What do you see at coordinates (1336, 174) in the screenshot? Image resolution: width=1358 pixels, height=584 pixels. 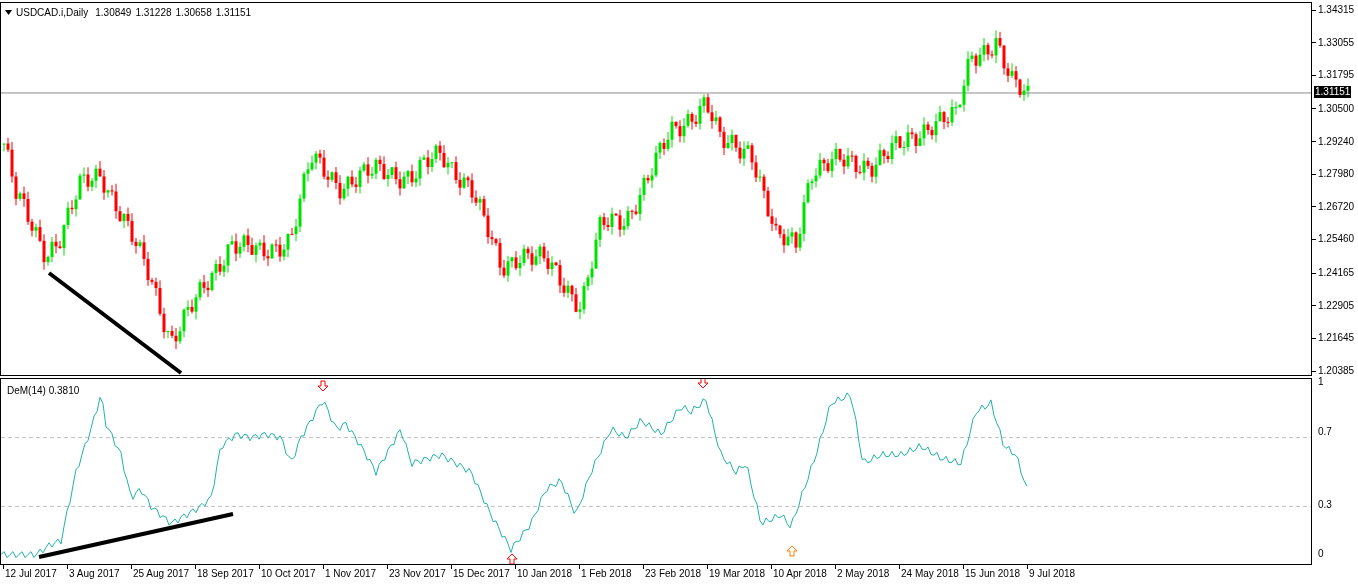 I see `price-axis-label: 1.27980` at bounding box center [1336, 174].